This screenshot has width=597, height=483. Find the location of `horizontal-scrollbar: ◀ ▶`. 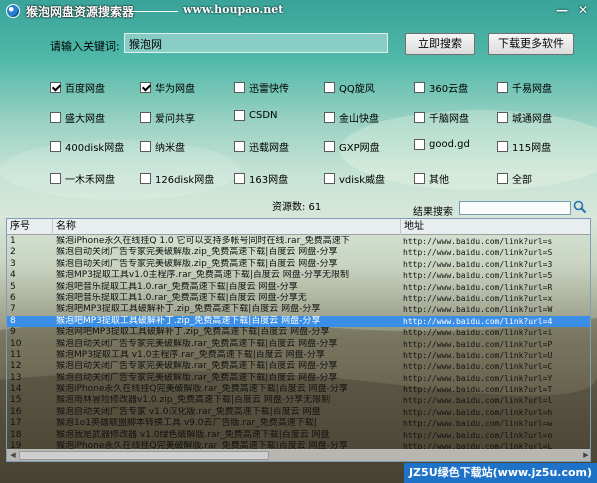

horizontal-scrollbar: ◀ ▶ is located at coordinates (298, 455).